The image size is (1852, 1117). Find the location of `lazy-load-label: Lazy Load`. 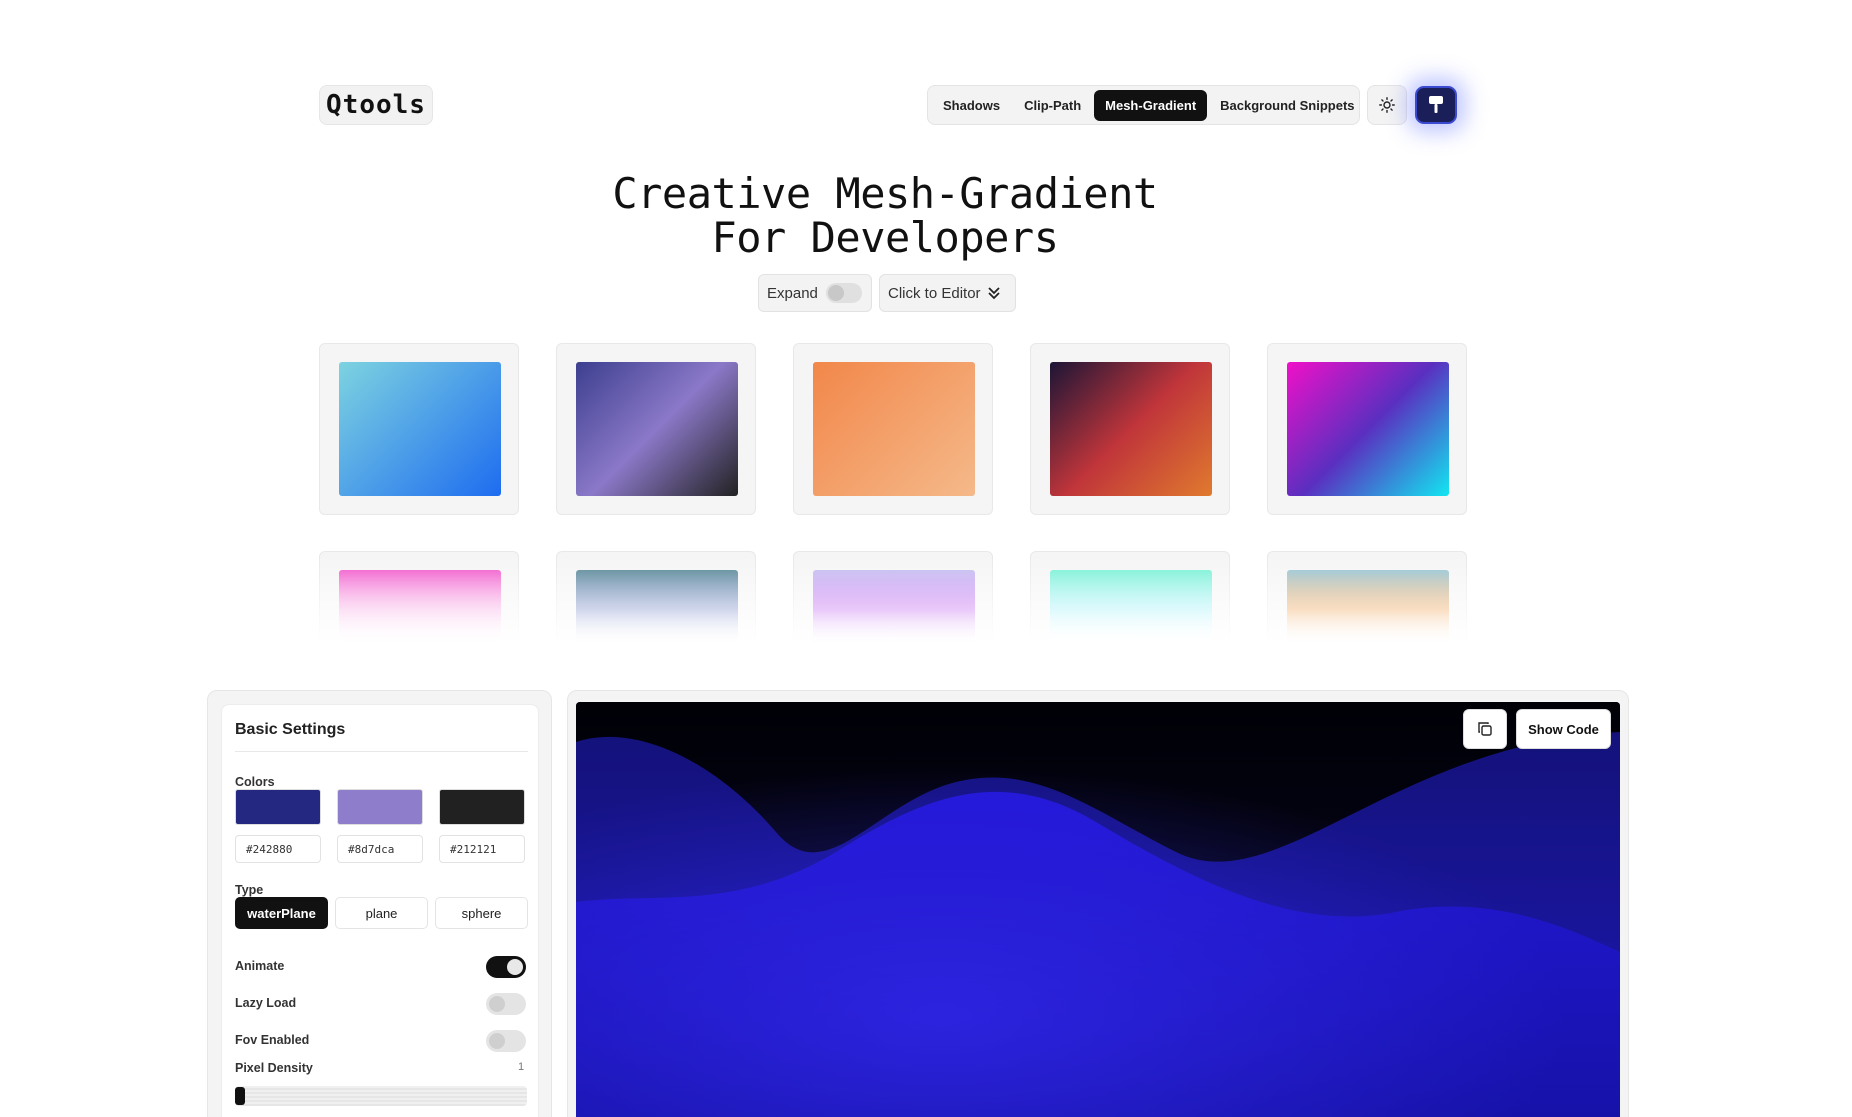

lazy-load-label: Lazy Load is located at coordinates (266, 1003).